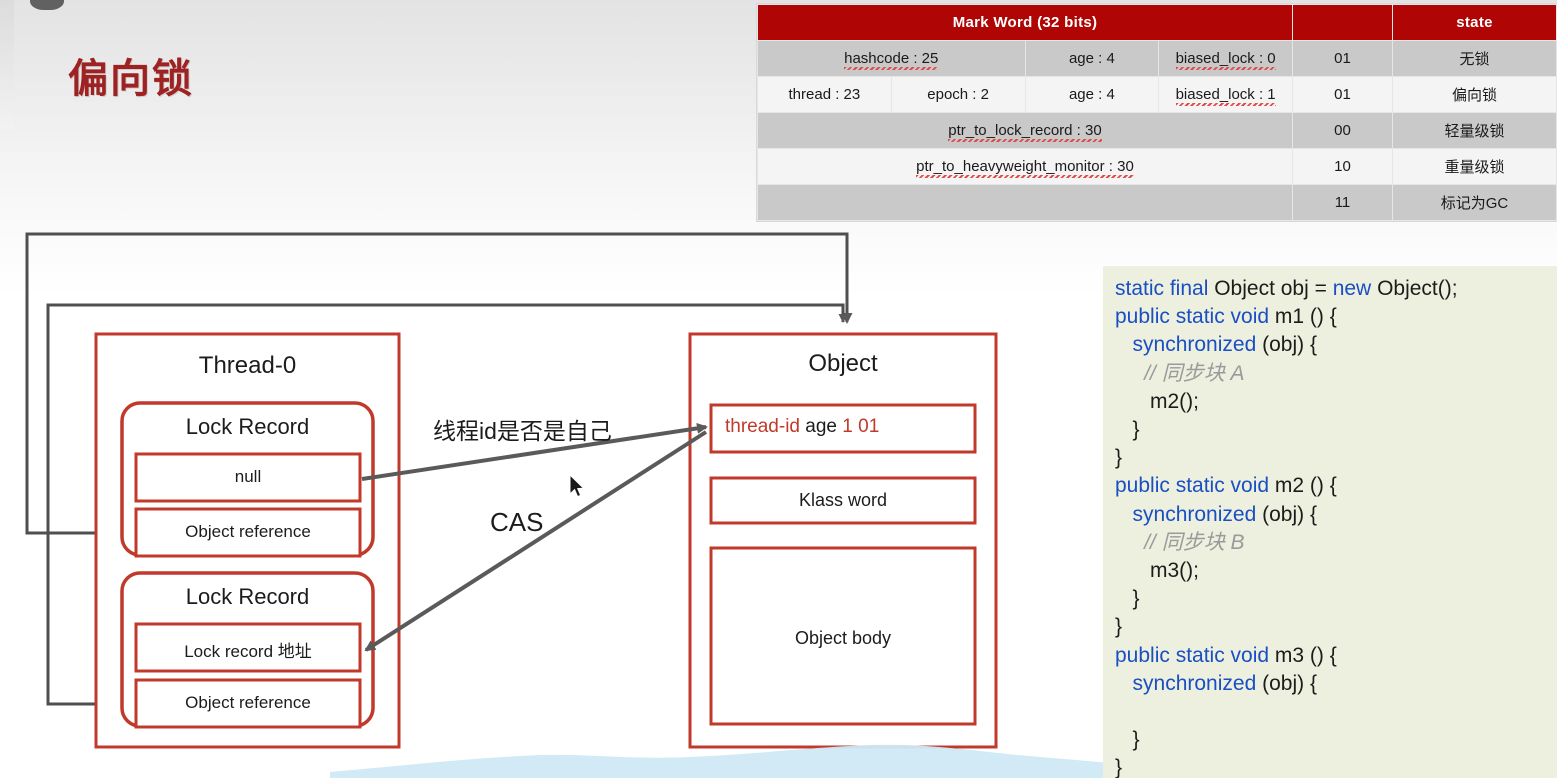 This screenshot has width=1557, height=778. Describe the element at coordinates (1336, 402) in the screenshot. I see `code-line: m2();` at that location.